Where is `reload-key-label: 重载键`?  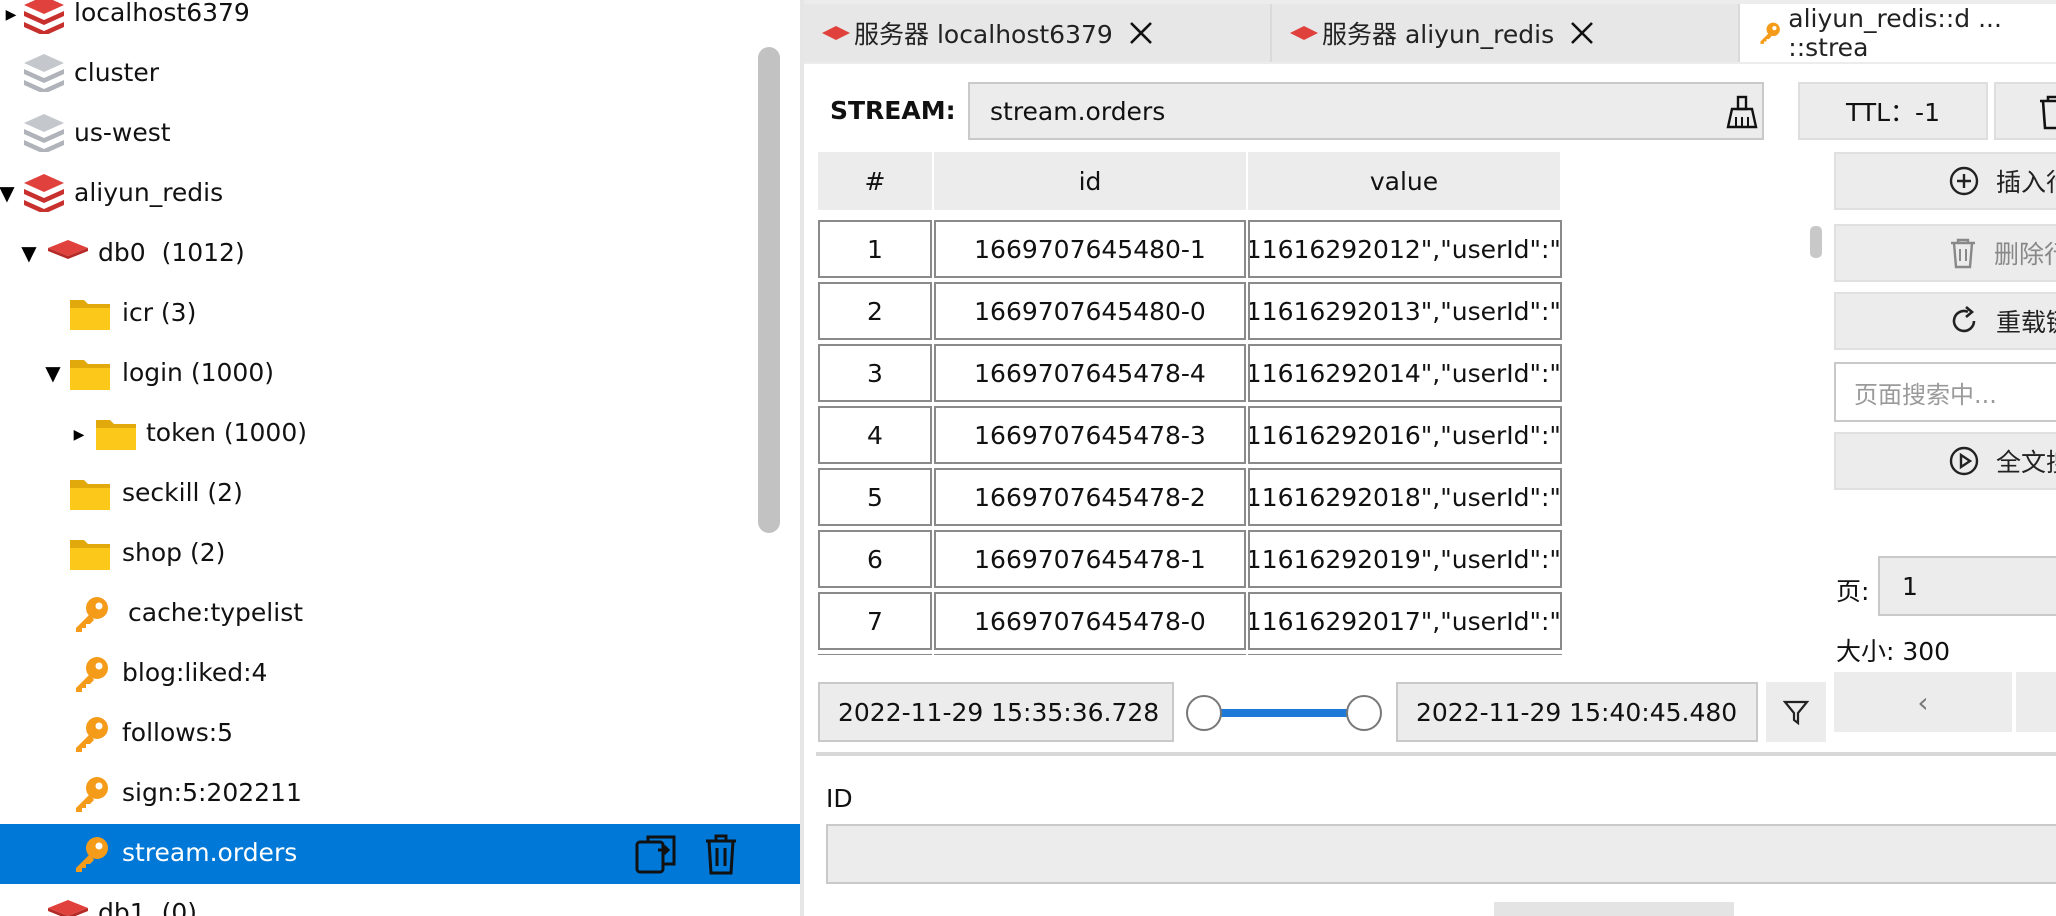 reload-key-label: 重载键 is located at coordinates (2026, 322).